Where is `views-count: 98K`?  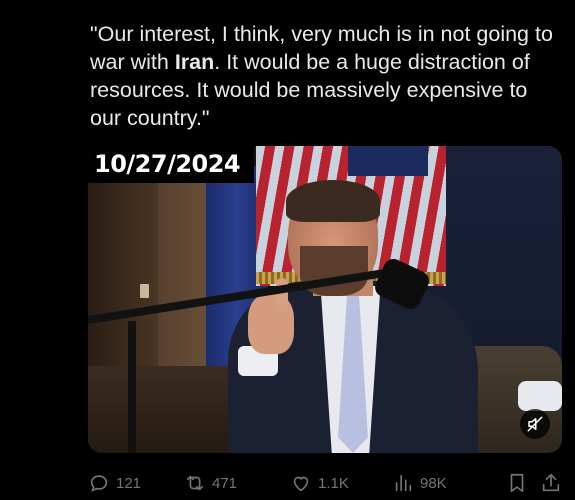 views-count: 98K is located at coordinates (433, 483).